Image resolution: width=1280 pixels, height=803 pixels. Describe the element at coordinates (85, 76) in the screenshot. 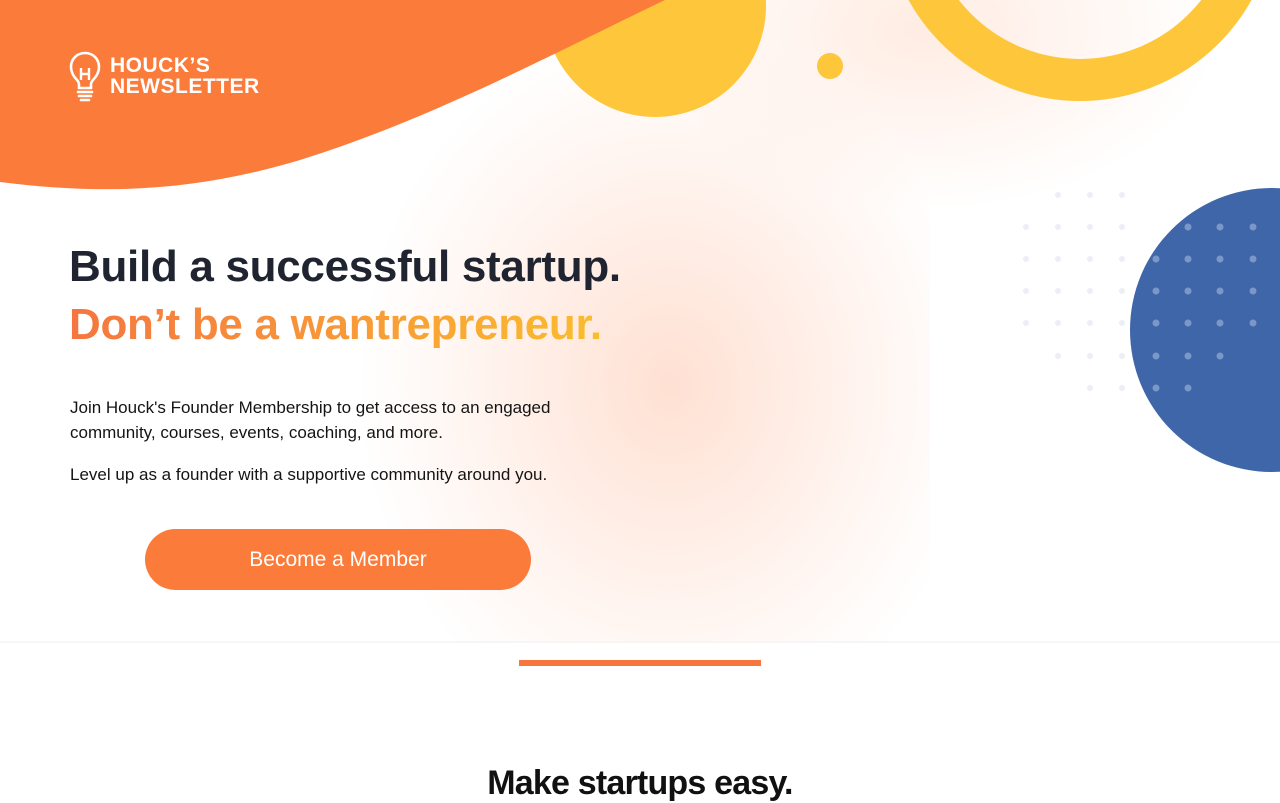

I see `lightbulb-icon` at that location.